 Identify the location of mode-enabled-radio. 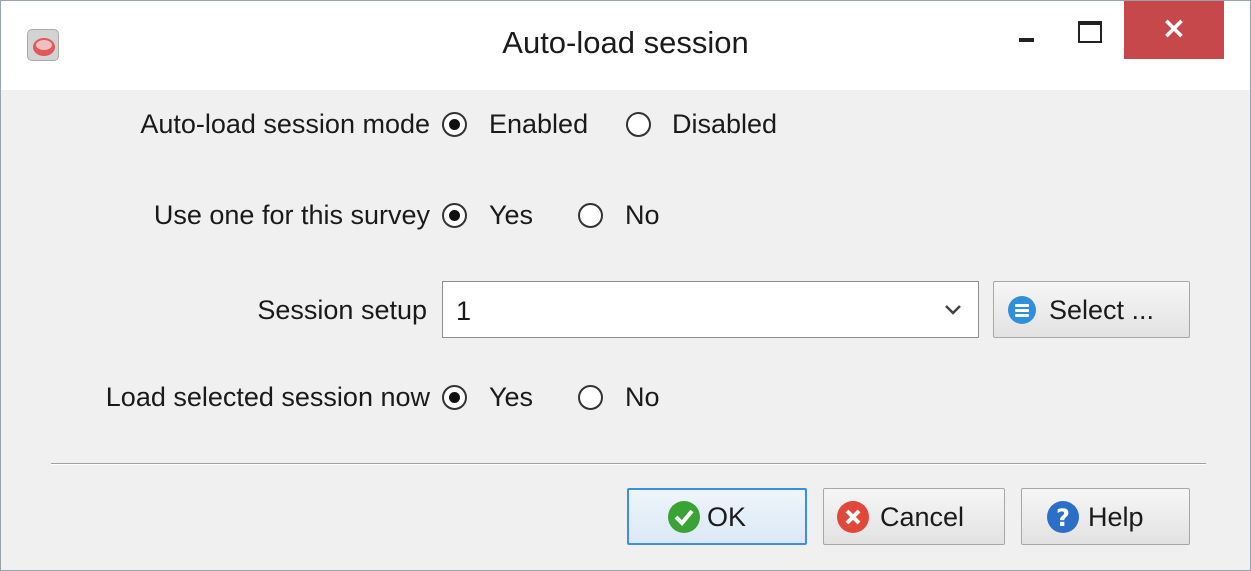
(454, 124).